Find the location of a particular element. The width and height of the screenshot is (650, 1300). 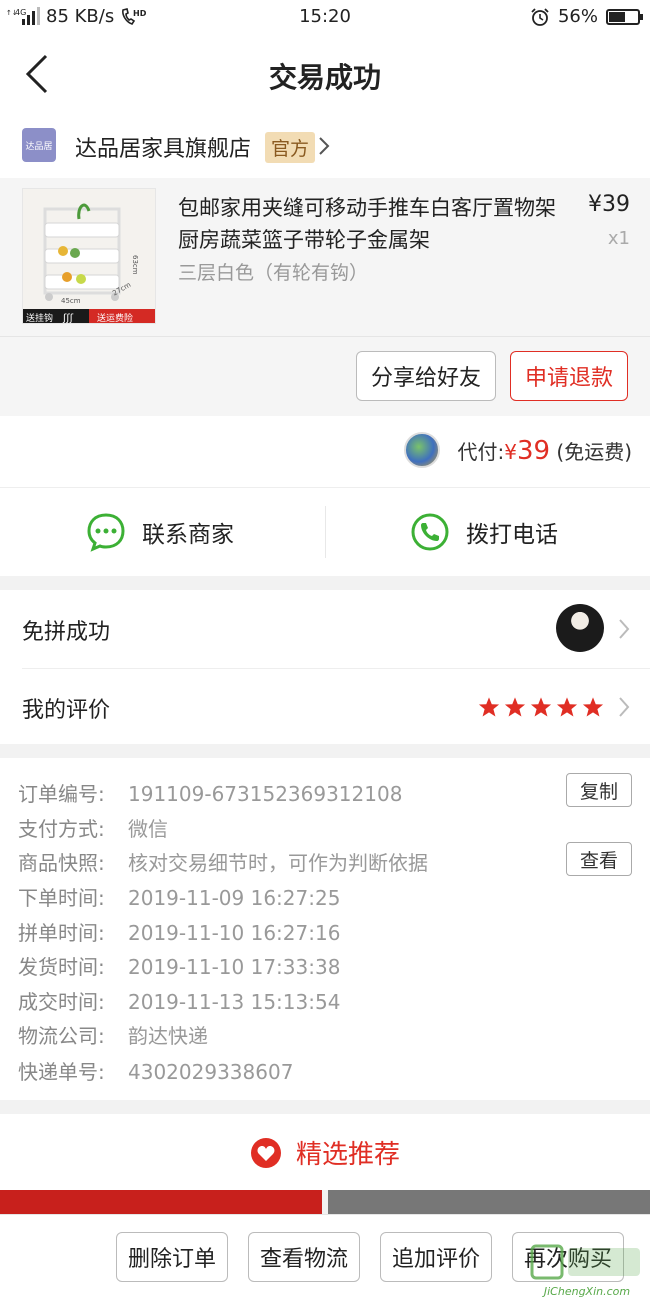

rating-stars is located at coordinates (541, 707).